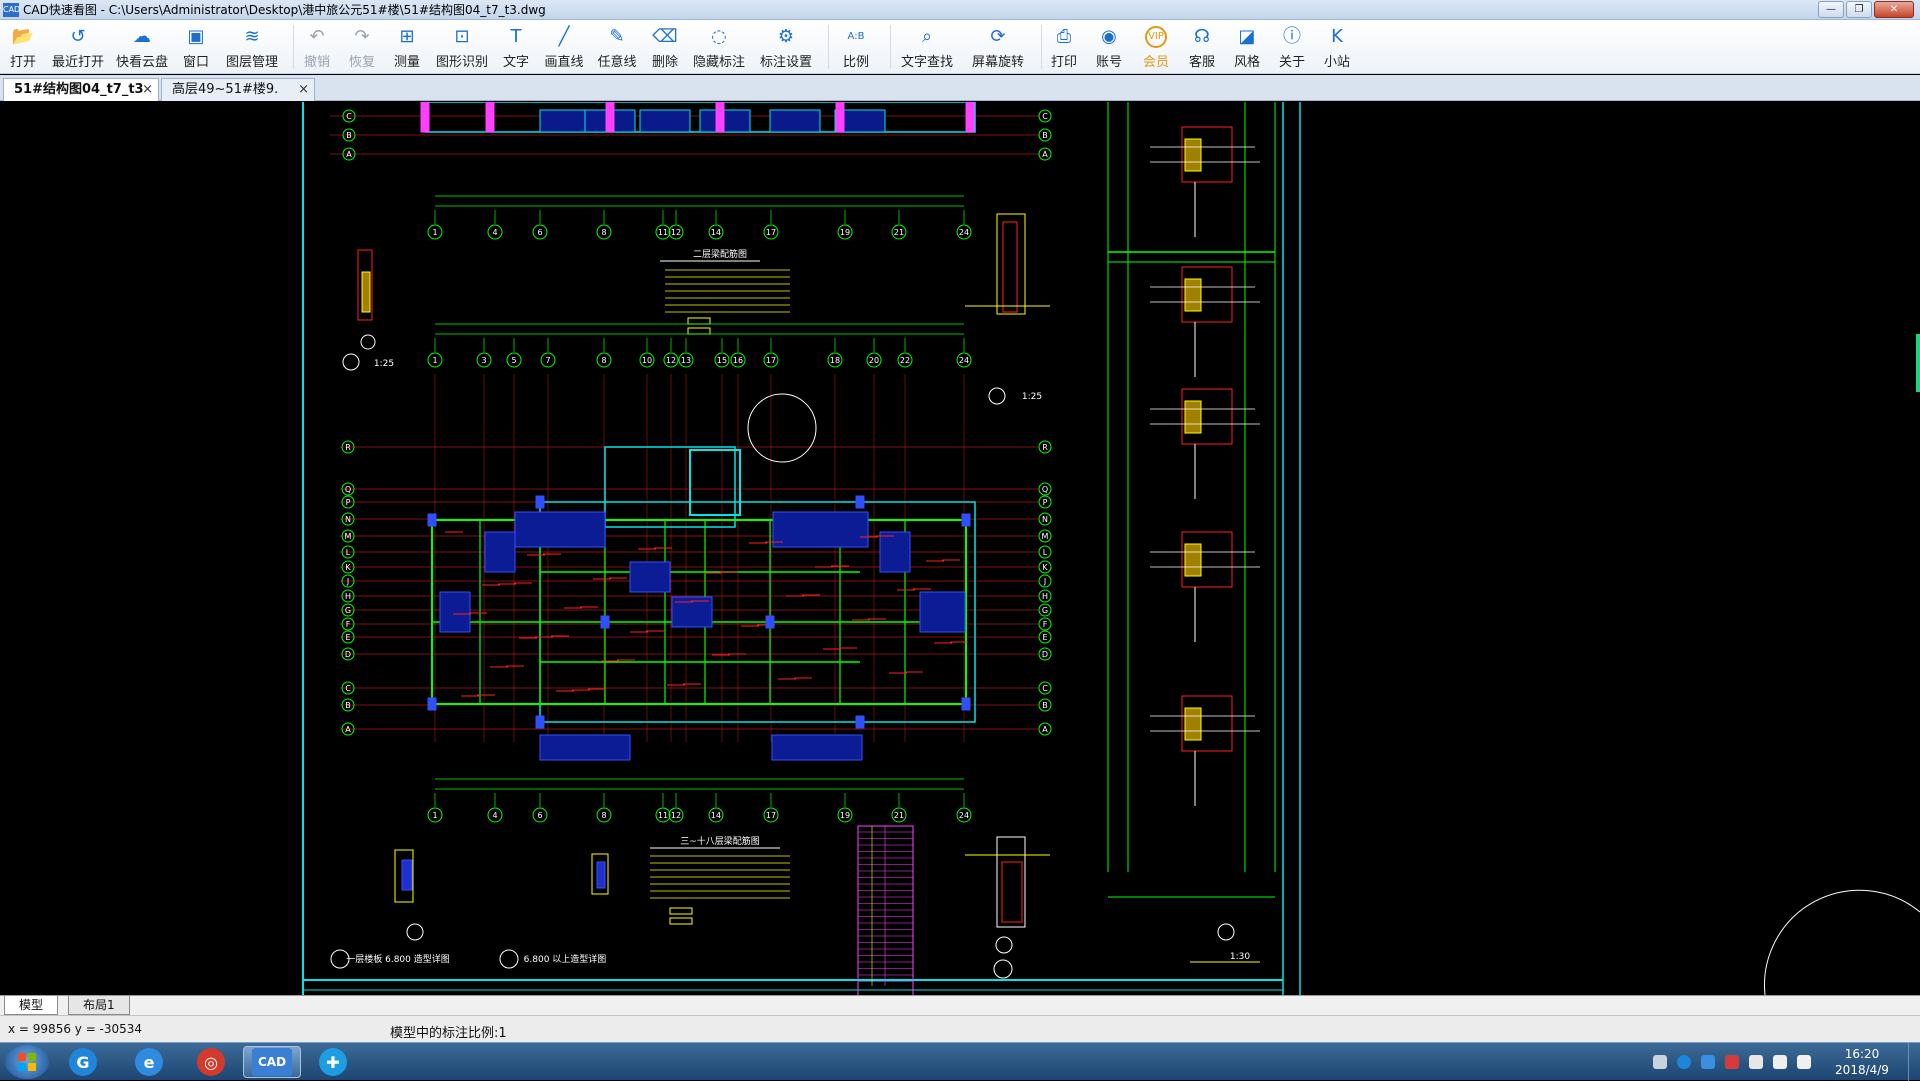 The image size is (1920, 1081). What do you see at coordinates (1914, 1062) in the screenshot?
I see `show-desktop-button` at bounding box center [1914, 1062].